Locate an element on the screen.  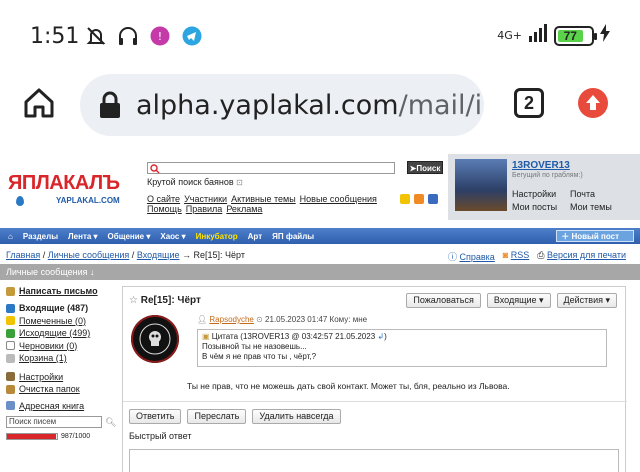
forward-button: Переслать is located at coordinates (217, 416).